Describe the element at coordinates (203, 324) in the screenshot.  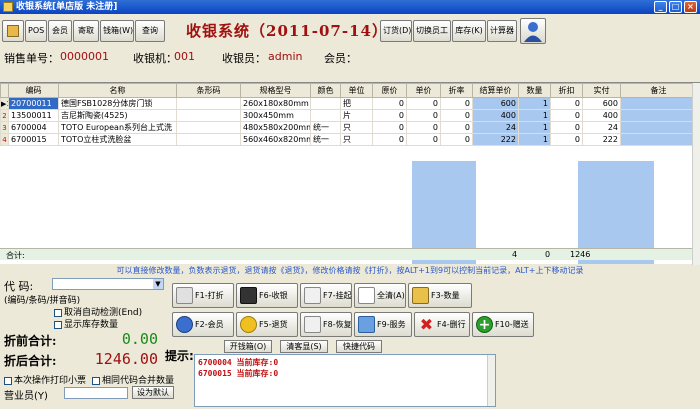
I see `f2-member-button: F2-会员` at that location.